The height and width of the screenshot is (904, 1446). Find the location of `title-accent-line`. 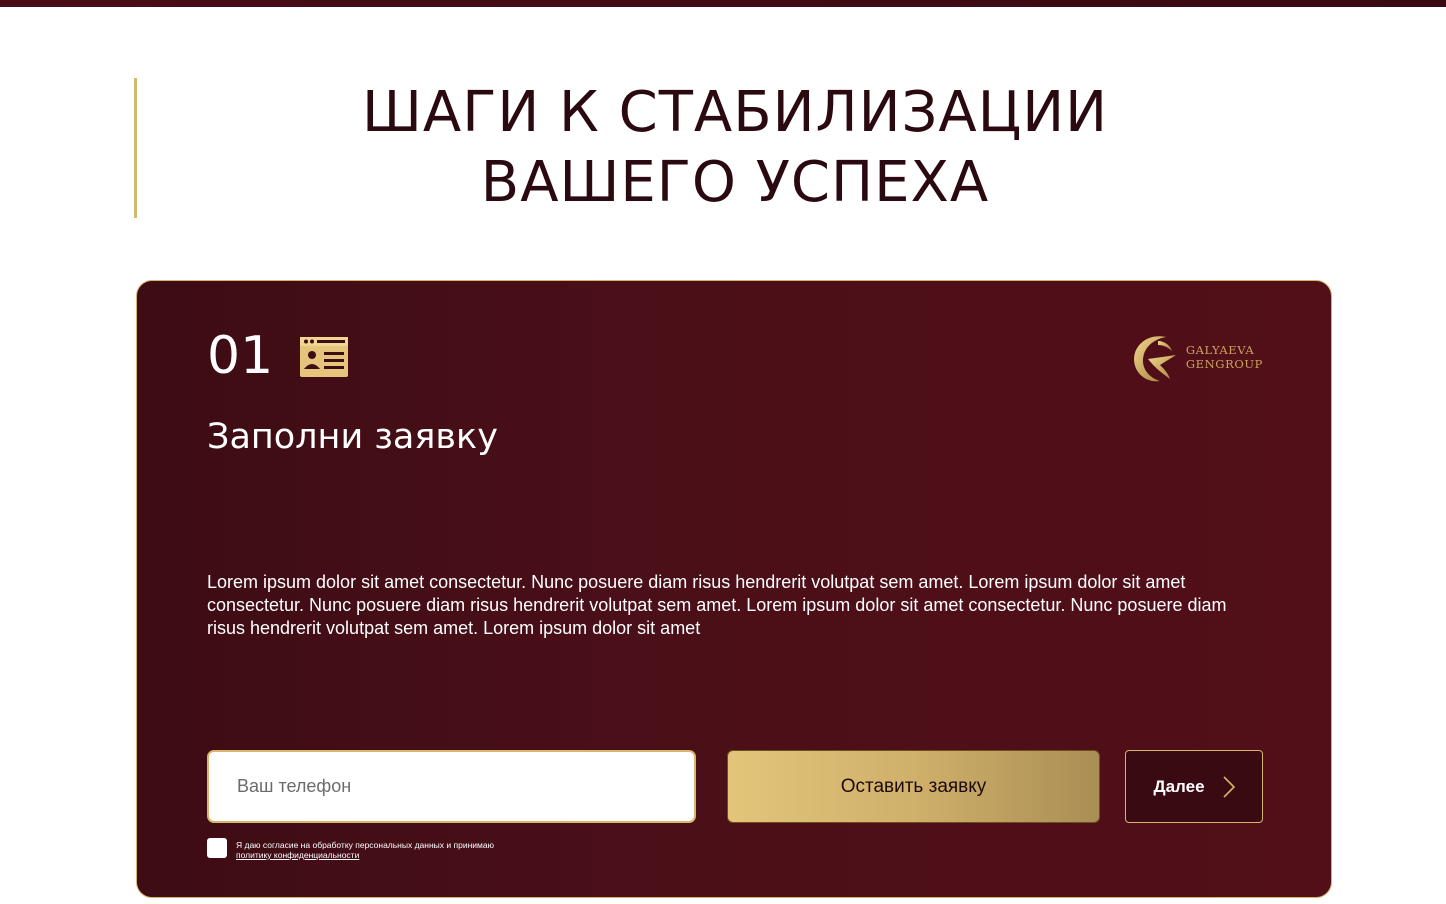

title-accent-line is located at coordinates (135, 148).